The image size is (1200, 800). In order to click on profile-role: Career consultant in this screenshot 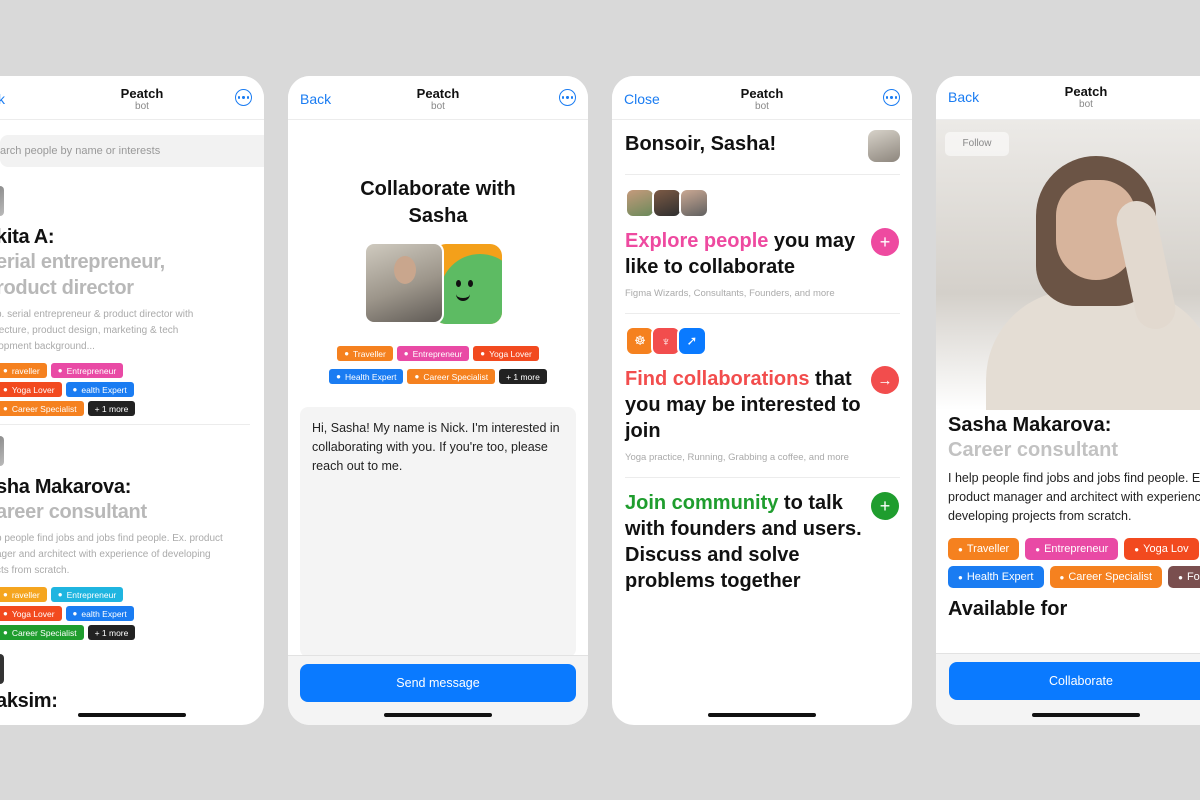, I will do `click(1033, 450)`.